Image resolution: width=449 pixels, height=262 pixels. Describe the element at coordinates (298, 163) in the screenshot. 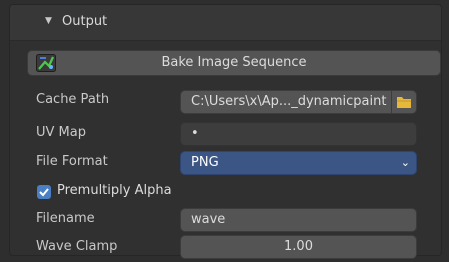

I see `file-format-dropdown: PNG ⌄` at that location.